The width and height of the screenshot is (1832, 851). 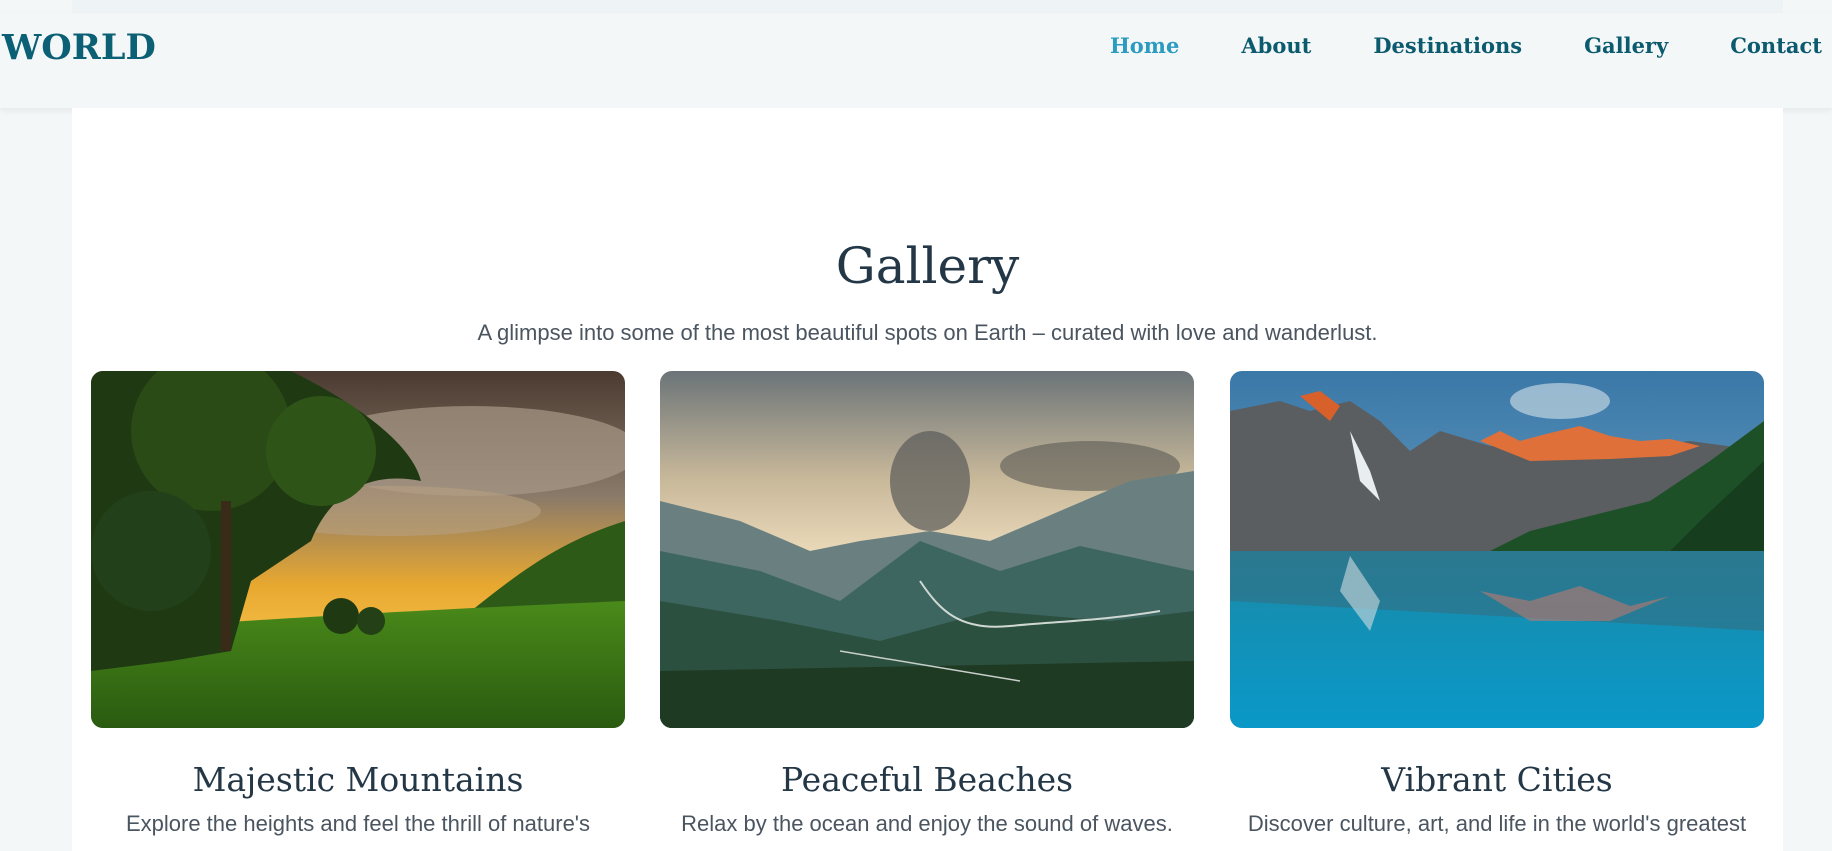 What do you see at coordinates (1626, 45) in the screenshot?
I see `nav-gallery-link: Gallery` at bounding box center [1626, 45].